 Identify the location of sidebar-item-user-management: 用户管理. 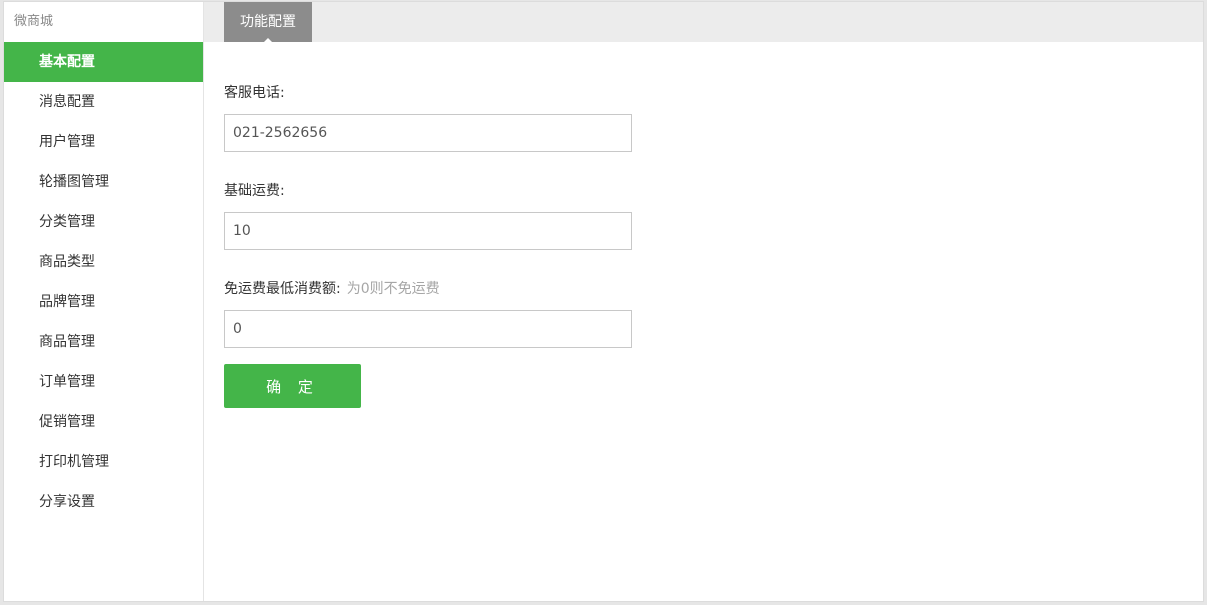
(103, 142).